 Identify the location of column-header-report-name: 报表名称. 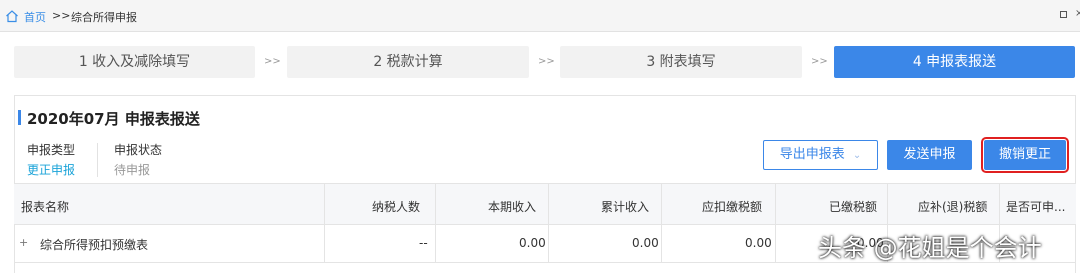
(45, 207).